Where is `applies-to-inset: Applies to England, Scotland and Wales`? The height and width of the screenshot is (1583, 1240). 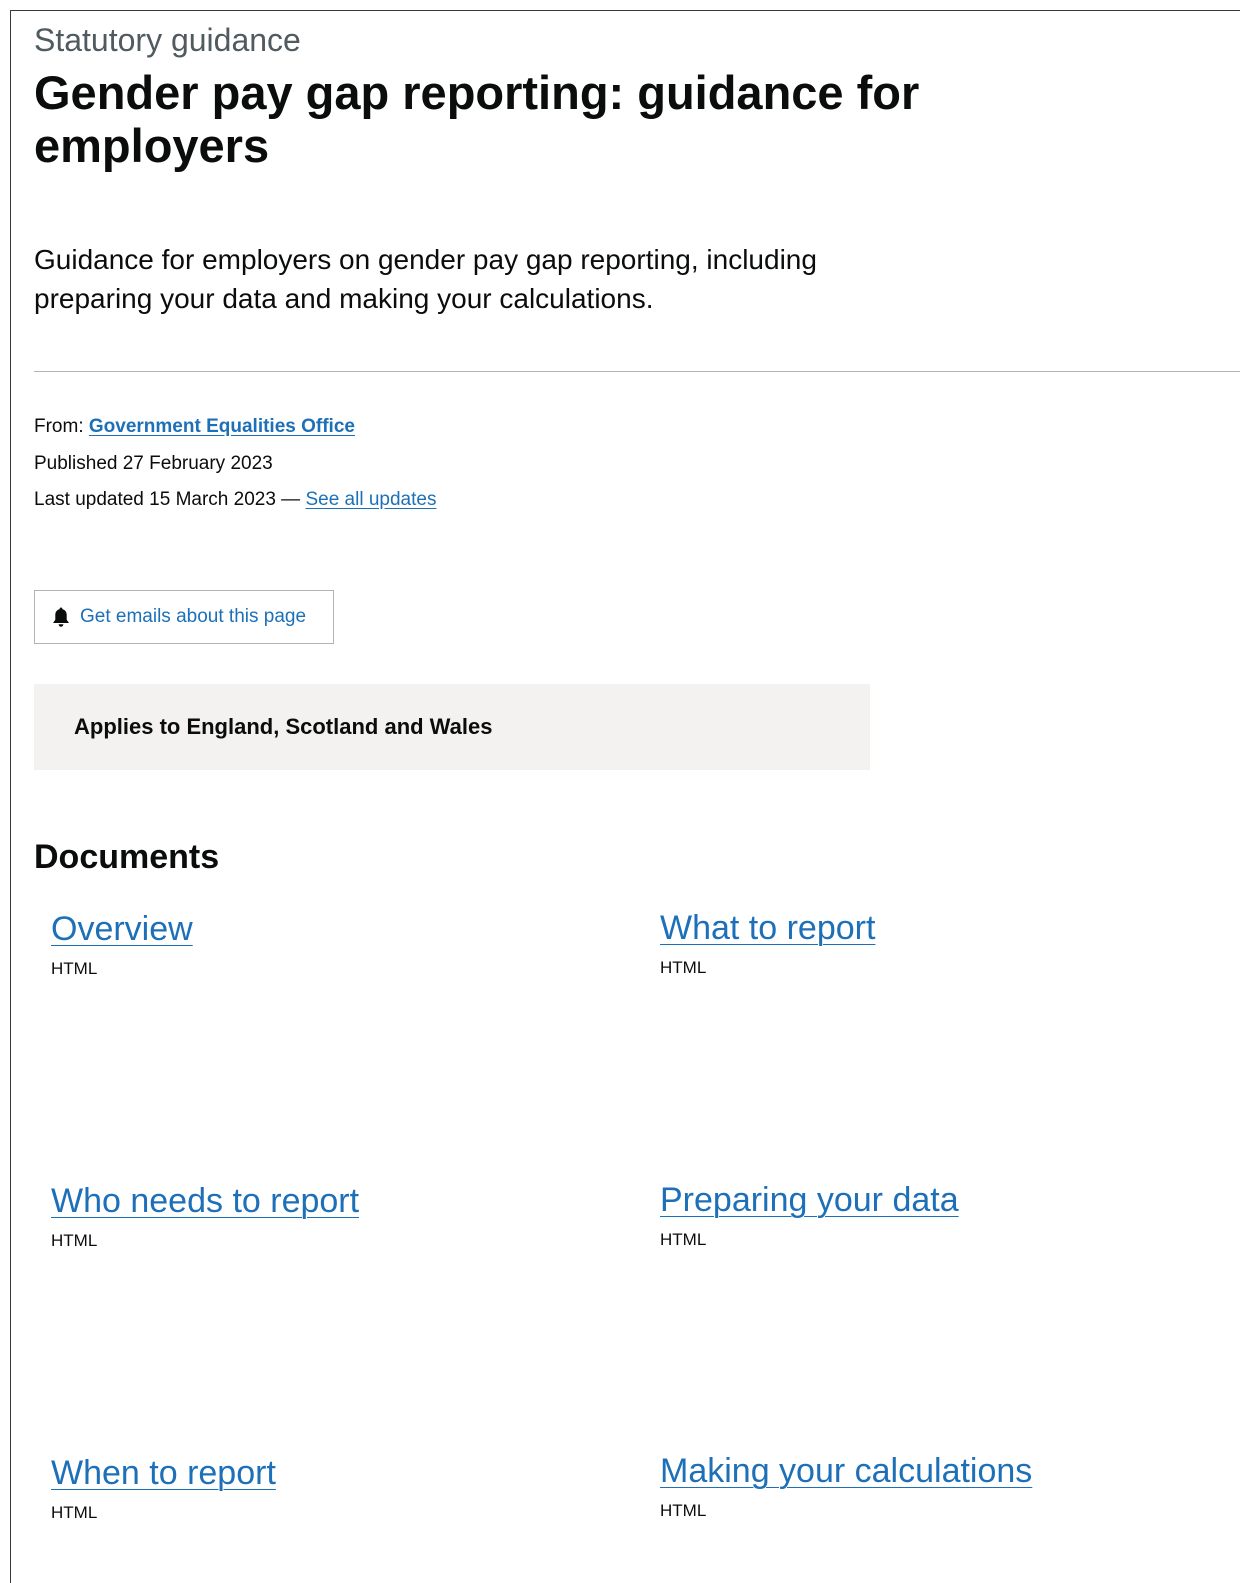
applies-to-inset: Applies to England, Scotland and Wales is located at coordinates (452, 727).